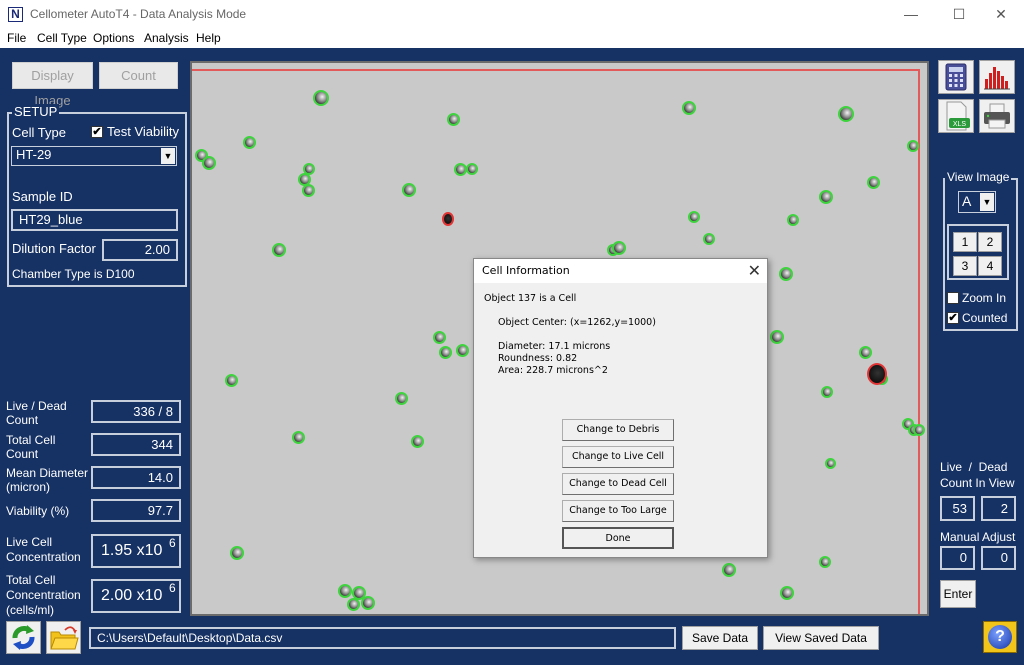  What do you see at coordinates (965, 266) in the screenshot?
I see `quadrant-3-button: 3` at bounding box center [965, 266].